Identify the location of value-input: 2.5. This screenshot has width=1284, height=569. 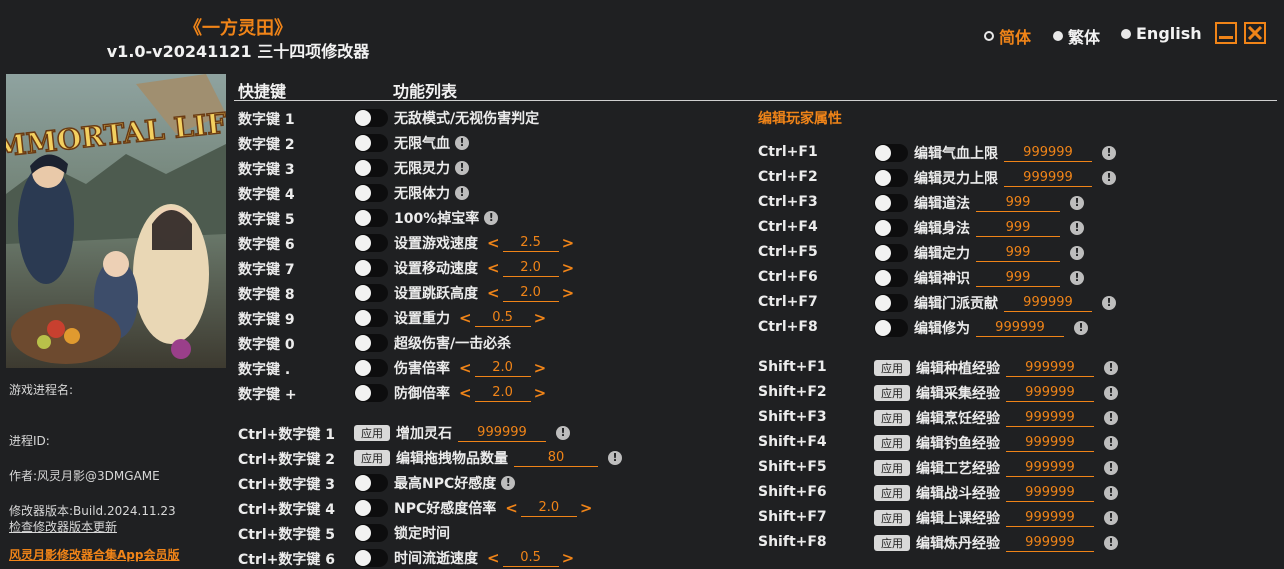
(530, 243).